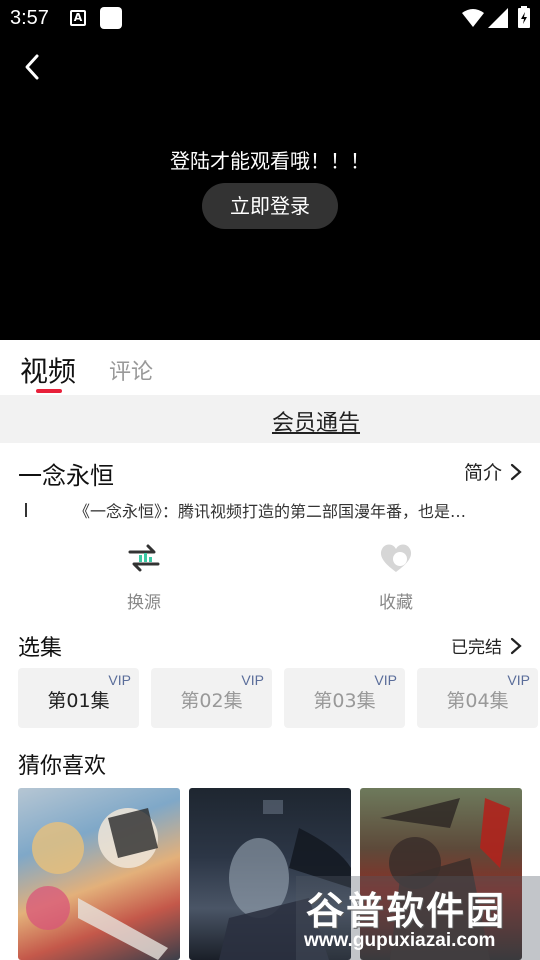 The width and height of the screenshot is (540, 960). I want to click on episode-item: VIP 第03集, so click(344, 698).